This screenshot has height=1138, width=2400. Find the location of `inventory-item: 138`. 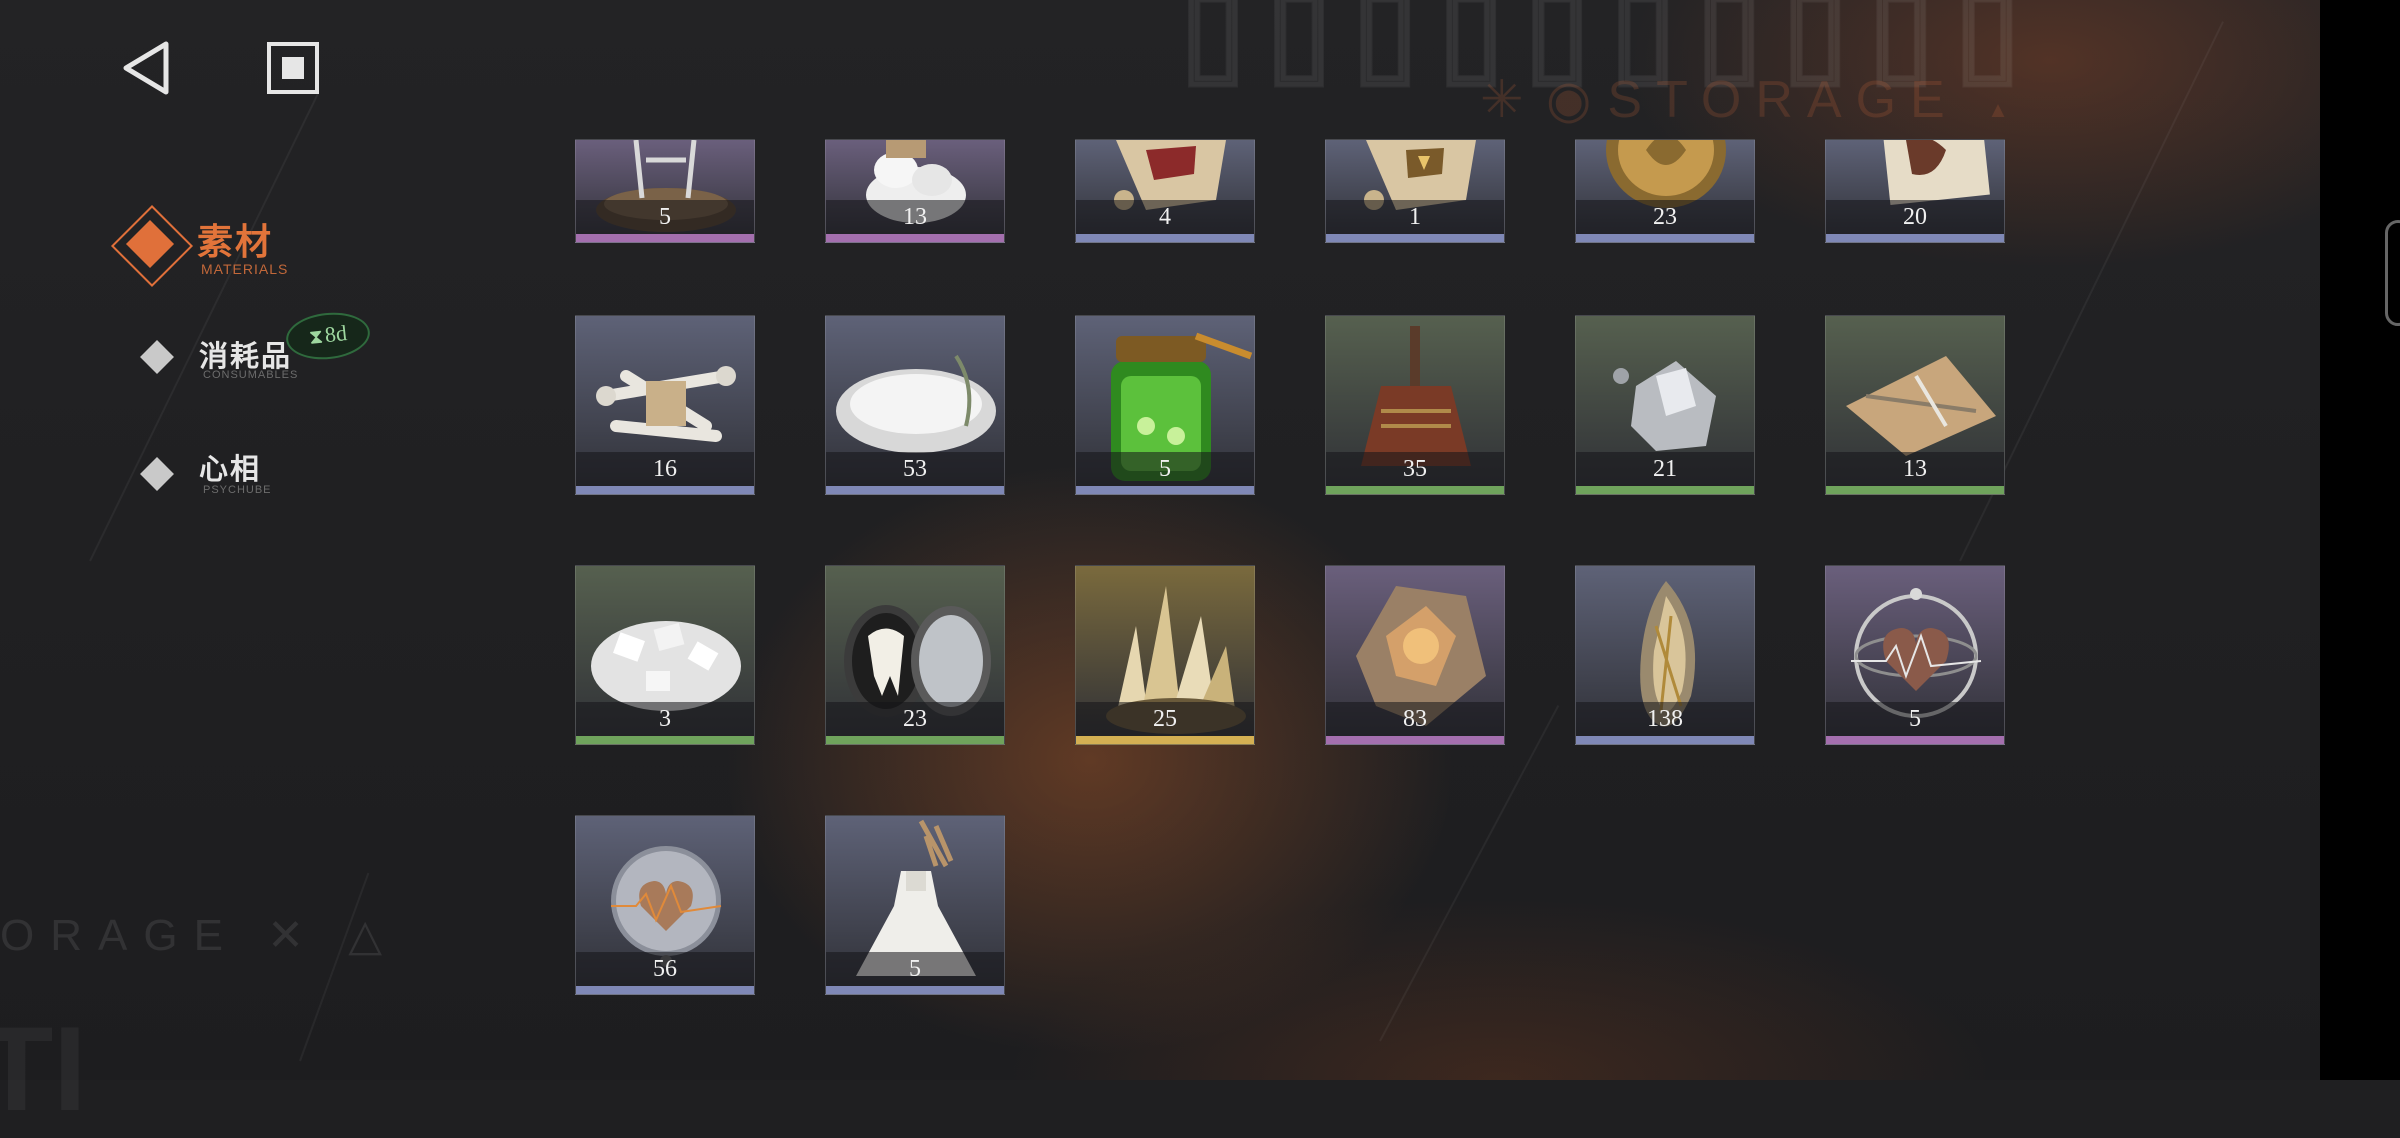

inventory-item: 138 is located at coordinates (1665, 655).